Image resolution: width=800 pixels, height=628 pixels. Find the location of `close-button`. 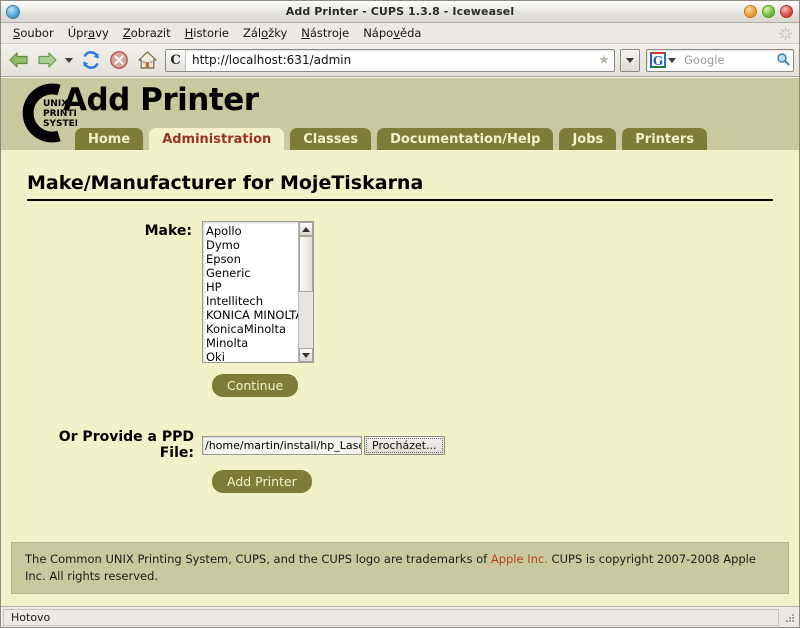

close-button is located at coordinates (786, 11).